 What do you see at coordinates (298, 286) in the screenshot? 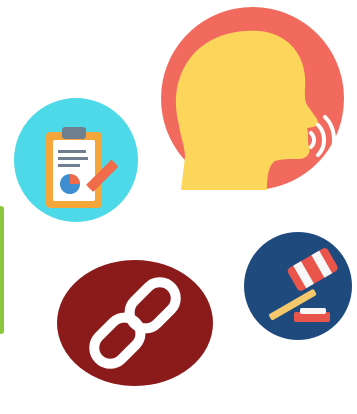
I see `gavel-icon` at bounding box center [298, 286].